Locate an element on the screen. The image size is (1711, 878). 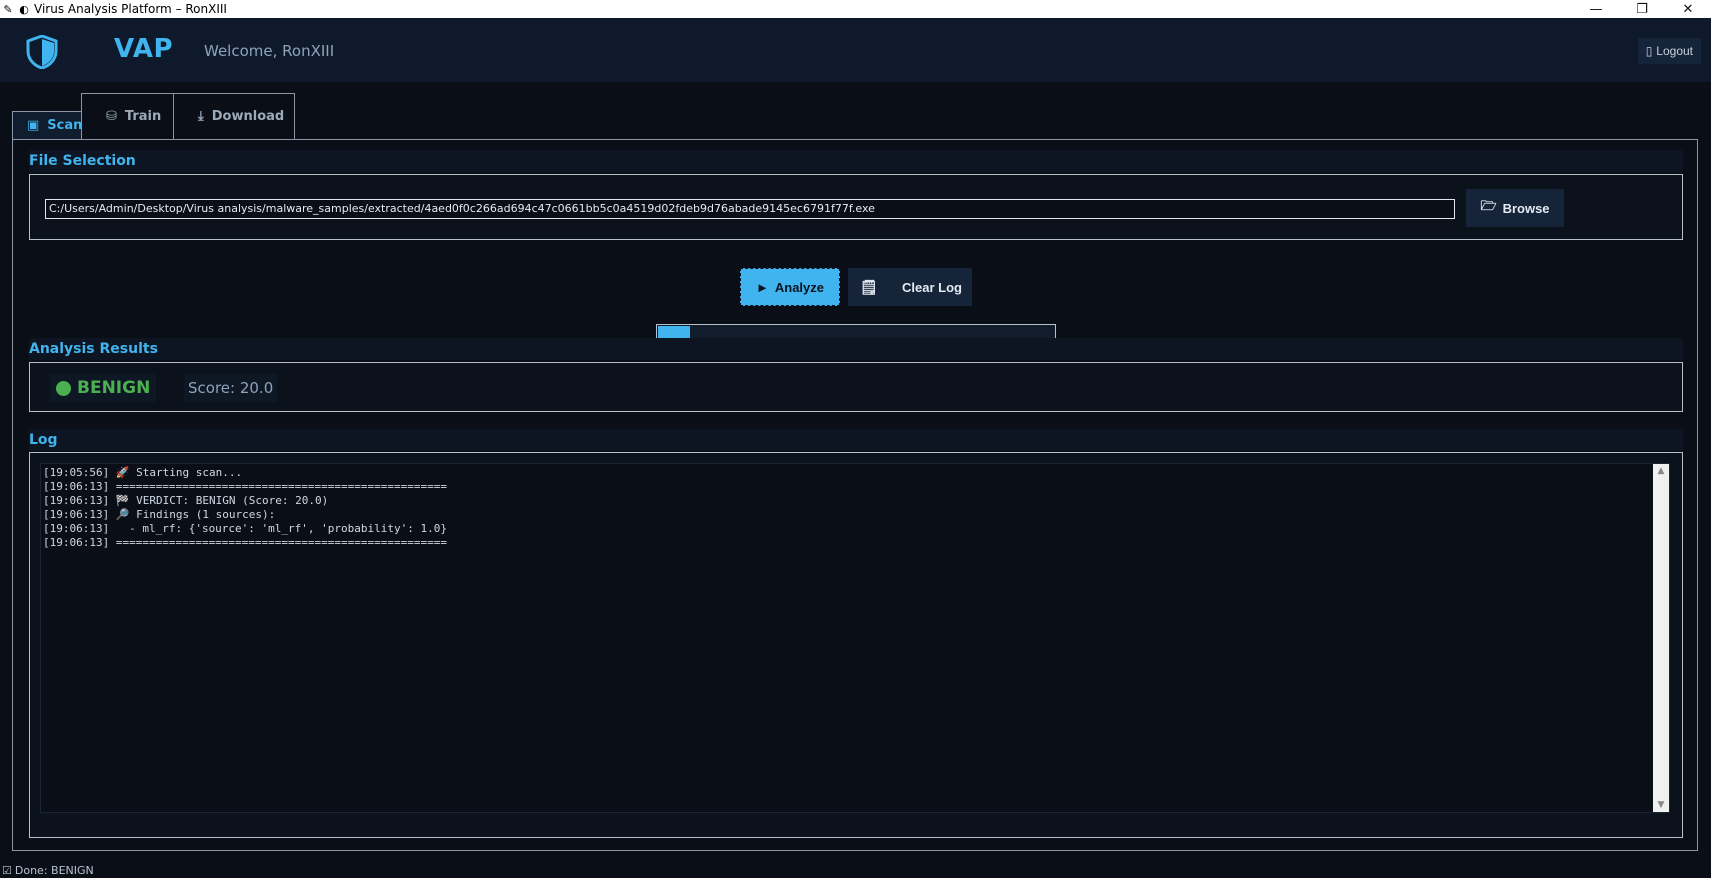
scan-icon: ▣ is located at coordinates (33, 125).